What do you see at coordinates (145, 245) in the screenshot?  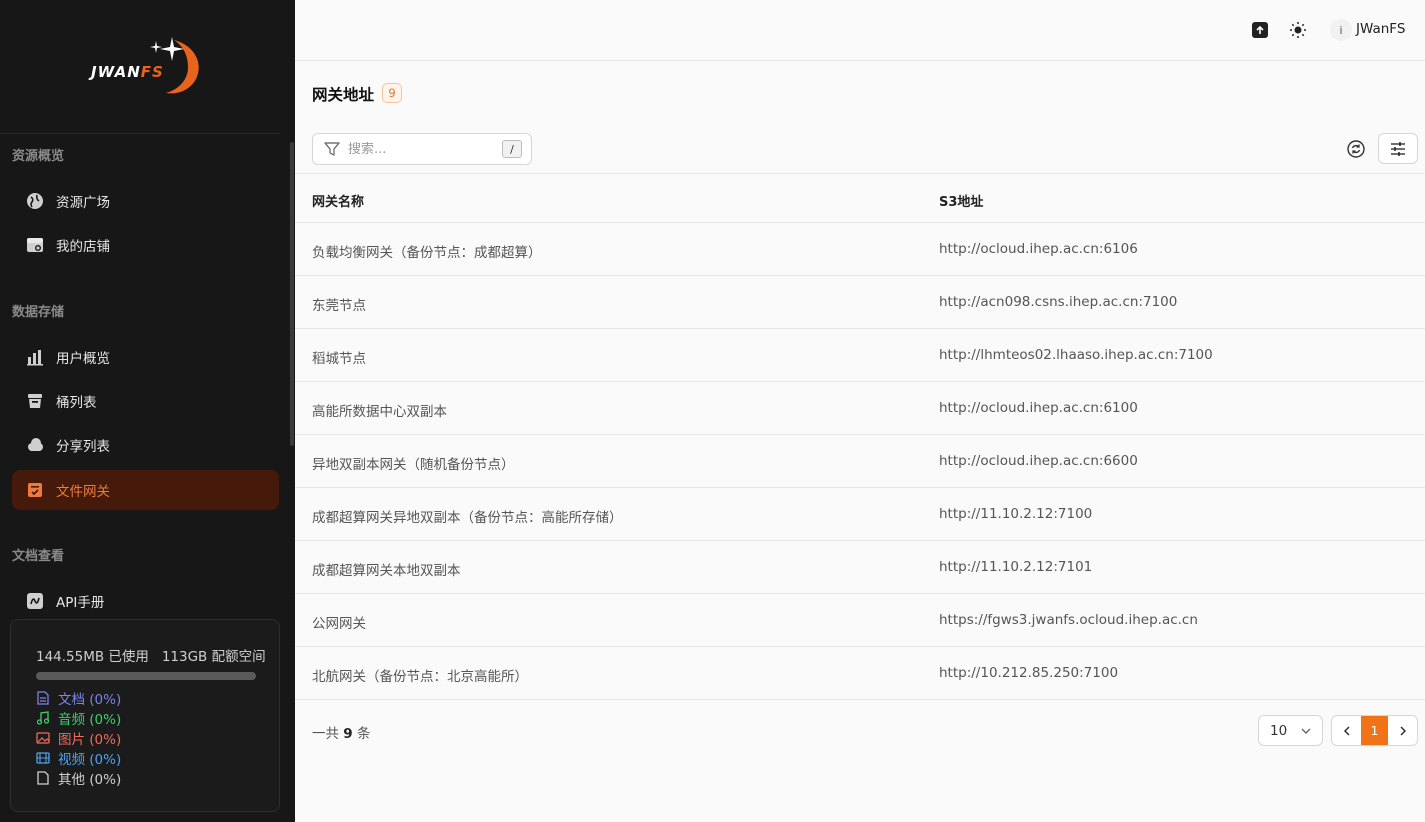 I see `sidebar-item-my-store: 我的店铺` at bounding box center [145, 245].